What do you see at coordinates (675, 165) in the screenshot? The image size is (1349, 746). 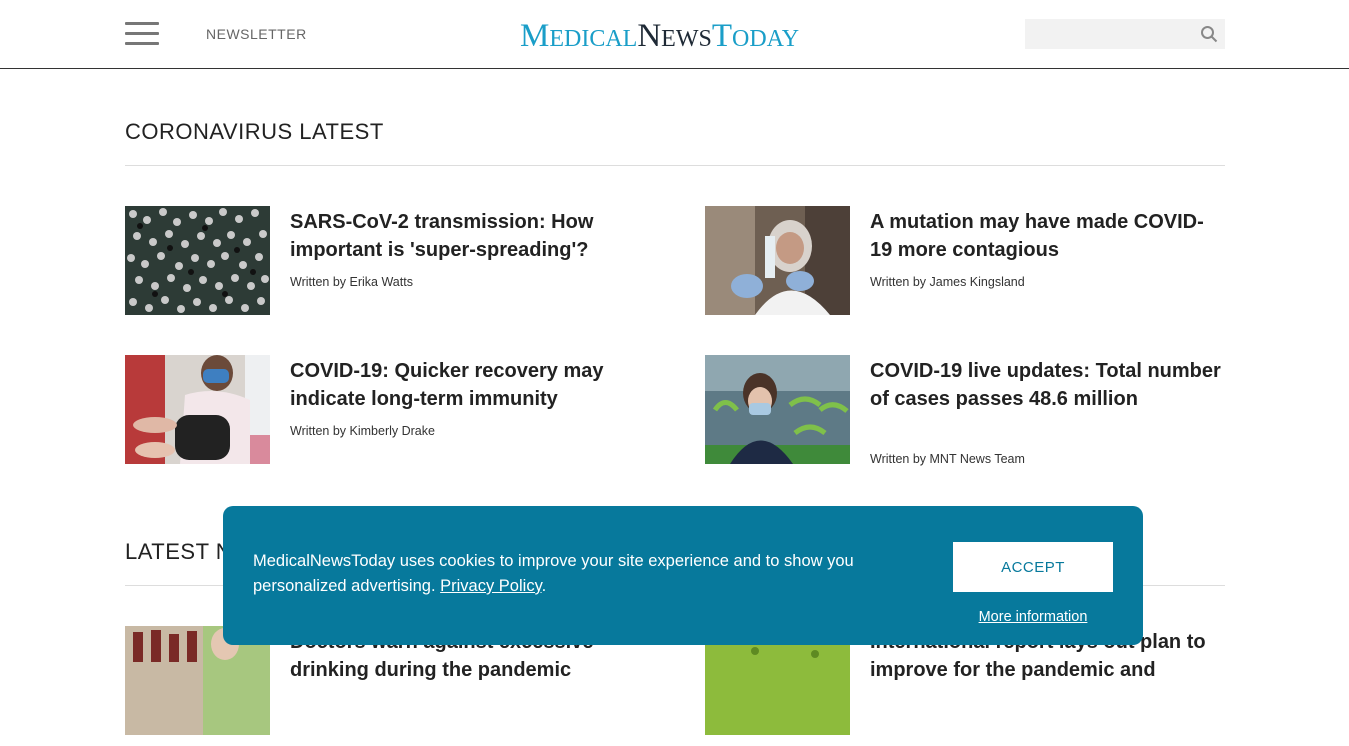 I see `section-divider` at bounding box center [675, 165].